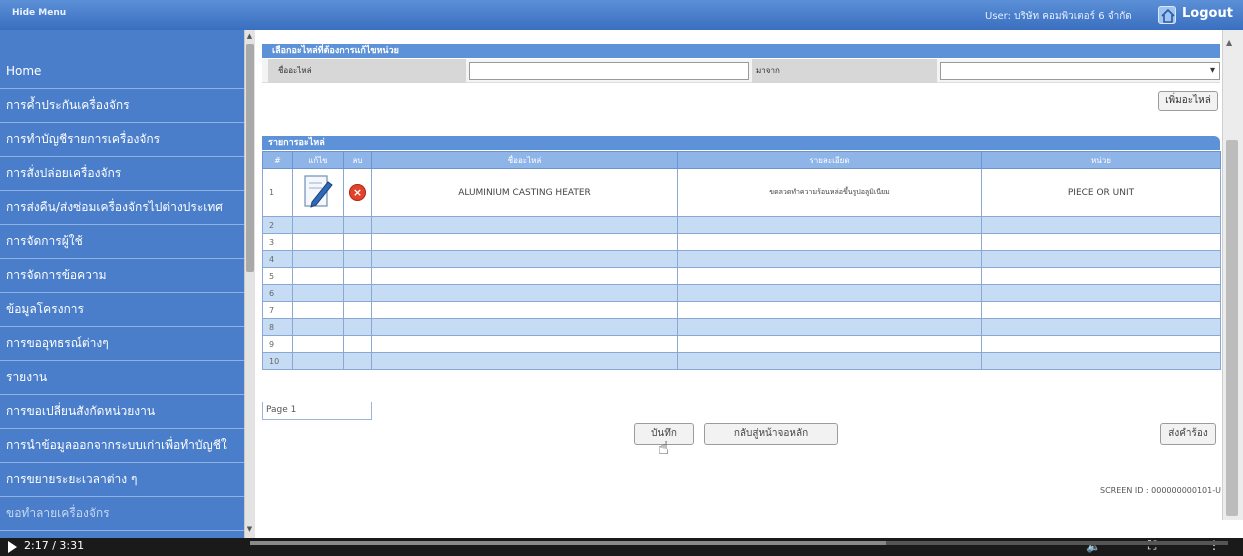 This screenshot has width=1243, height=556. I want to click on sidebar-item-return-repair: การส่งคืน/ส่งซ่อมเครื่องจักรไปต่างประเทศ, so click(122, 208).